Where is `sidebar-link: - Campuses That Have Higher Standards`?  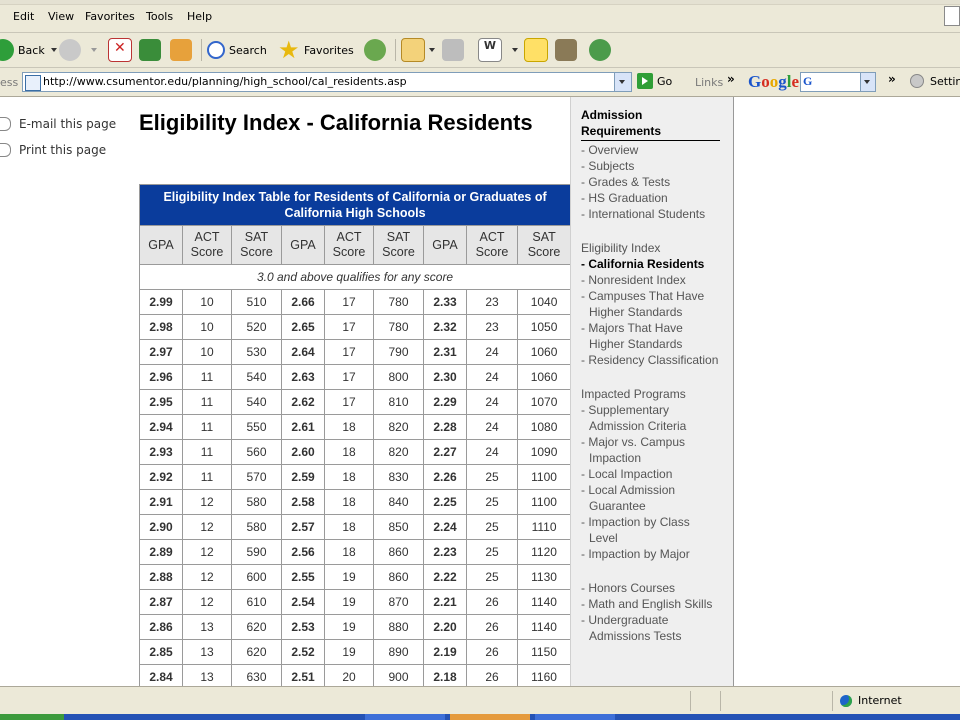
sidebar-link: - Campuses That Have Higher Standards is located at coordinates (651, 304).